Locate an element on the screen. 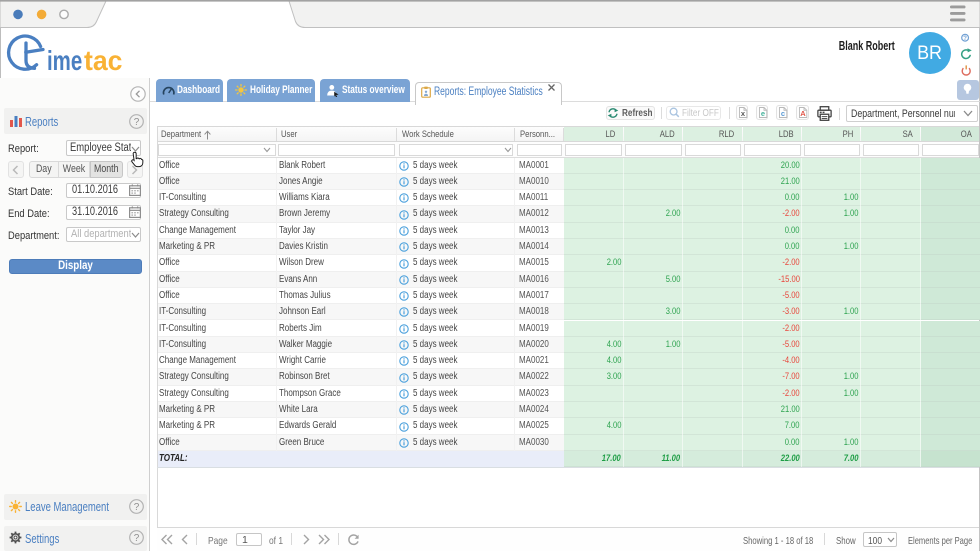  svg-text: A is located at coordinates (803, 113).